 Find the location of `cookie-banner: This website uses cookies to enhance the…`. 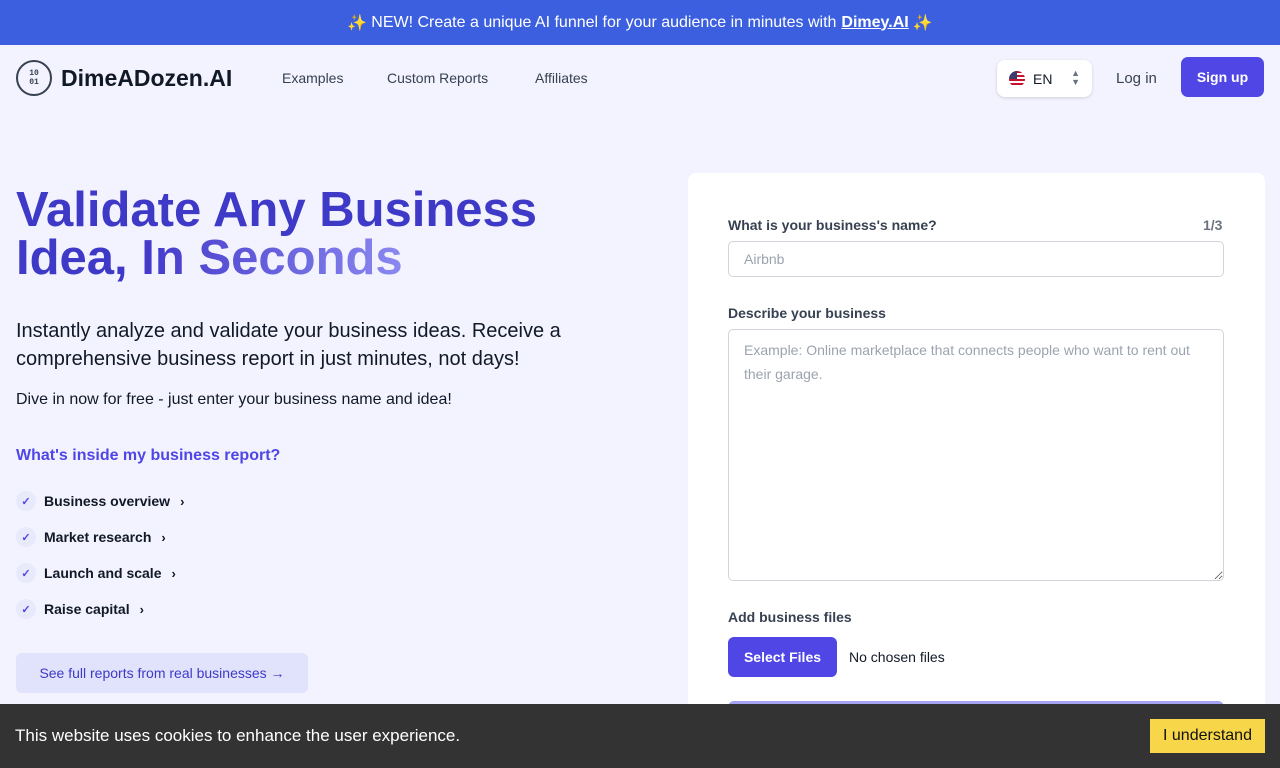

cookie-banner: This website uses cookies to enhance the… is located at coordinates (640, 736).